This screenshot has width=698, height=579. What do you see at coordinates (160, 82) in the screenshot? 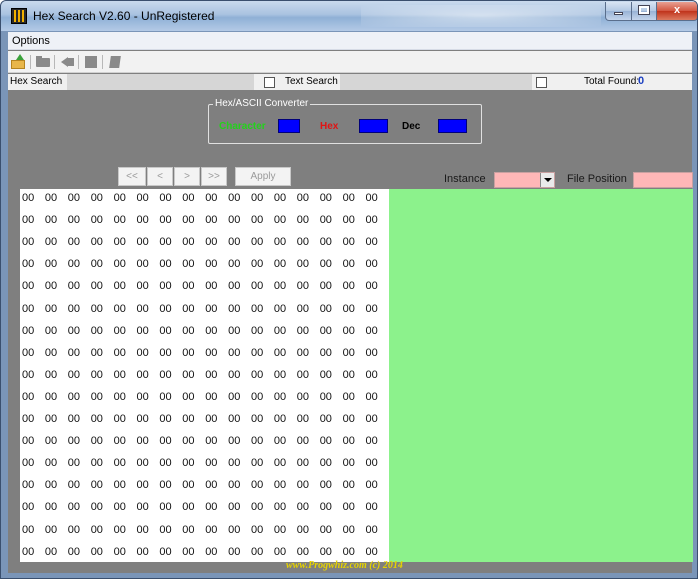
I see `hex-search-input` at bounding box center [160, 82].